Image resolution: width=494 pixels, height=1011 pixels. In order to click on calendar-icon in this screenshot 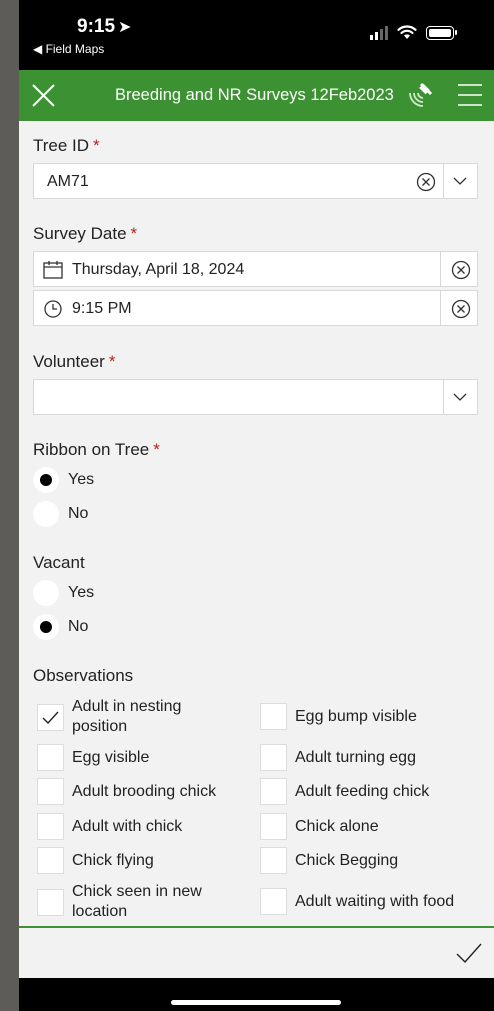, I will do `click(53, 270)`.